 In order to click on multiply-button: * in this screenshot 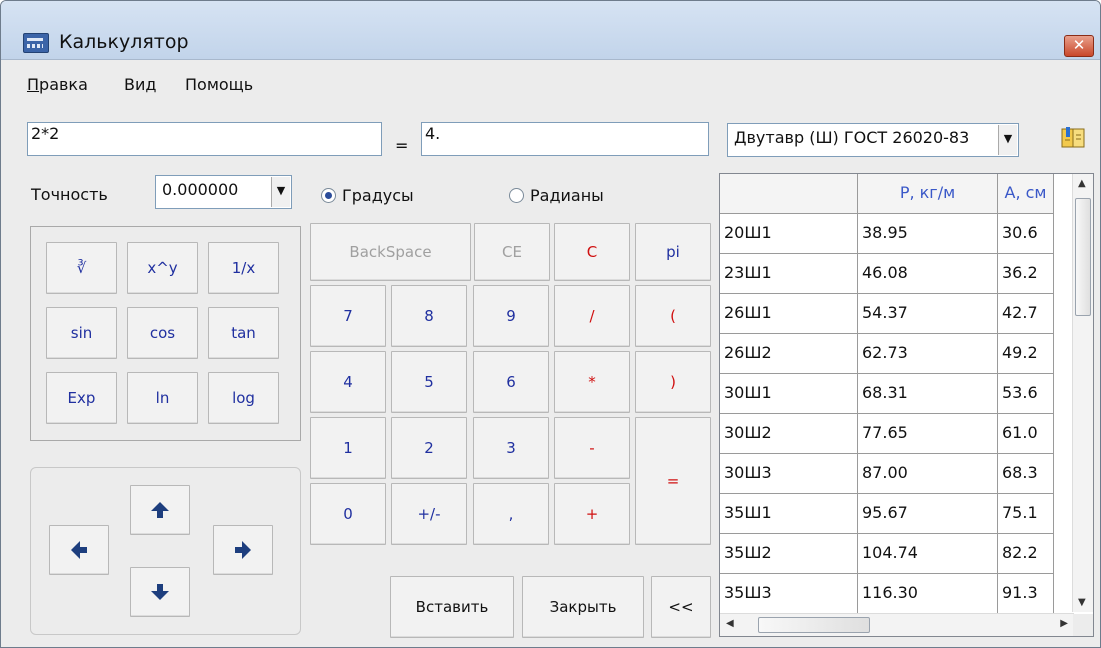, I will do `click(592, 382)`.